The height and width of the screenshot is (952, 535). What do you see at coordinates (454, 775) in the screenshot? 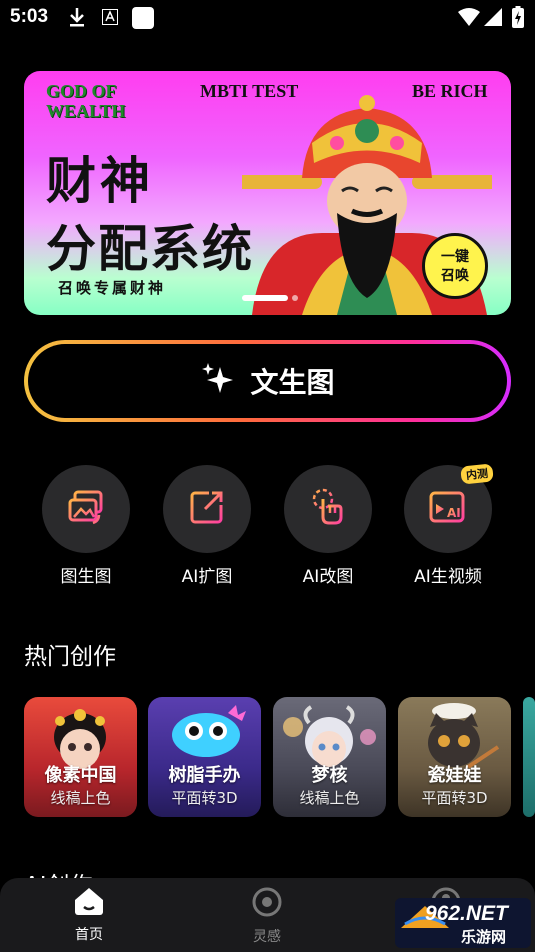
I see `card-title: 瓷娃娃` at bounding box center [454, 775].